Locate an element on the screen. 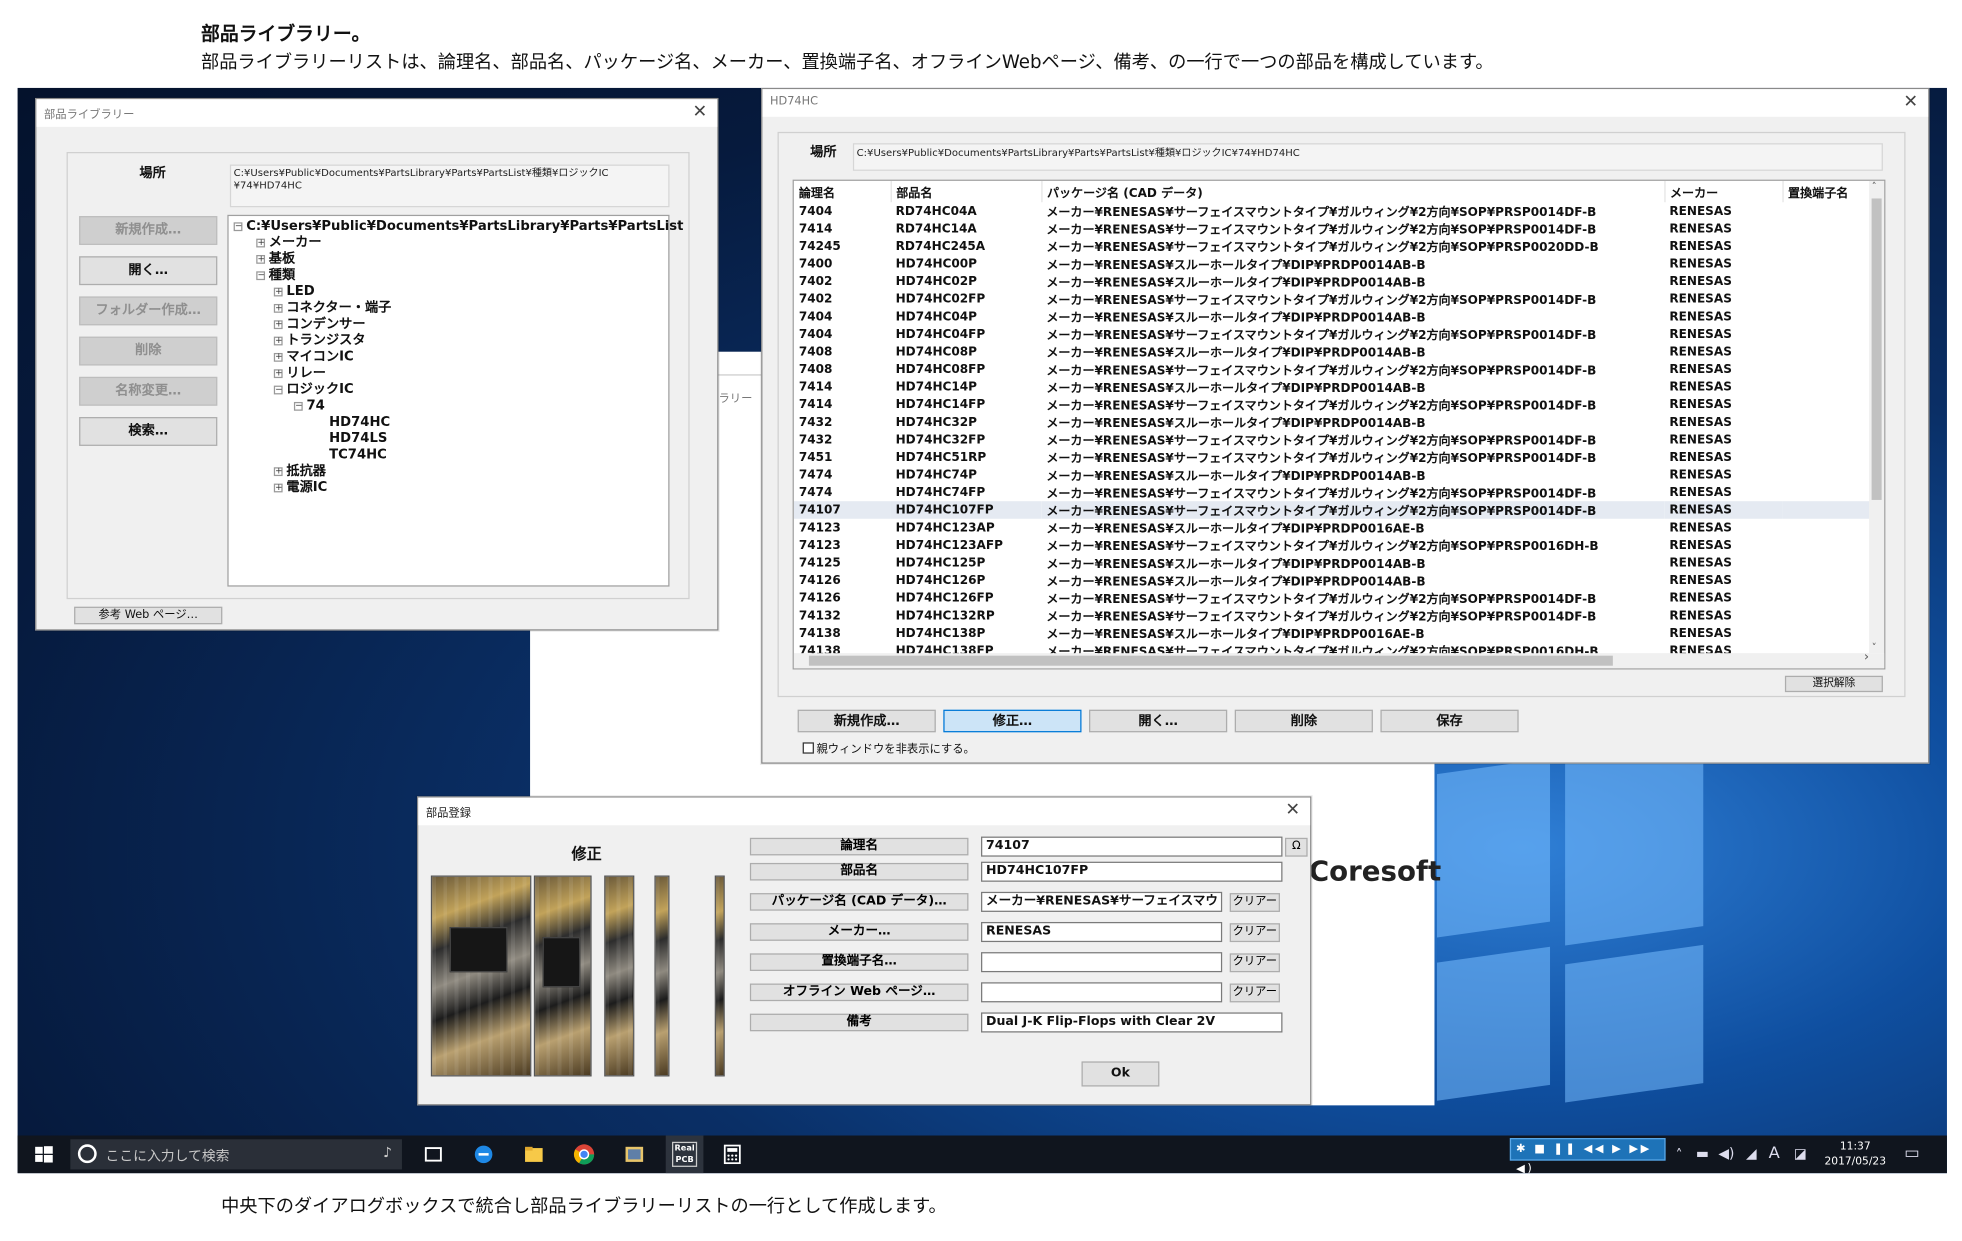 The width and height of the screenshot is (1962, 1241). chevron-up-icon: ˄ is located at coordinates (1679, 1155).